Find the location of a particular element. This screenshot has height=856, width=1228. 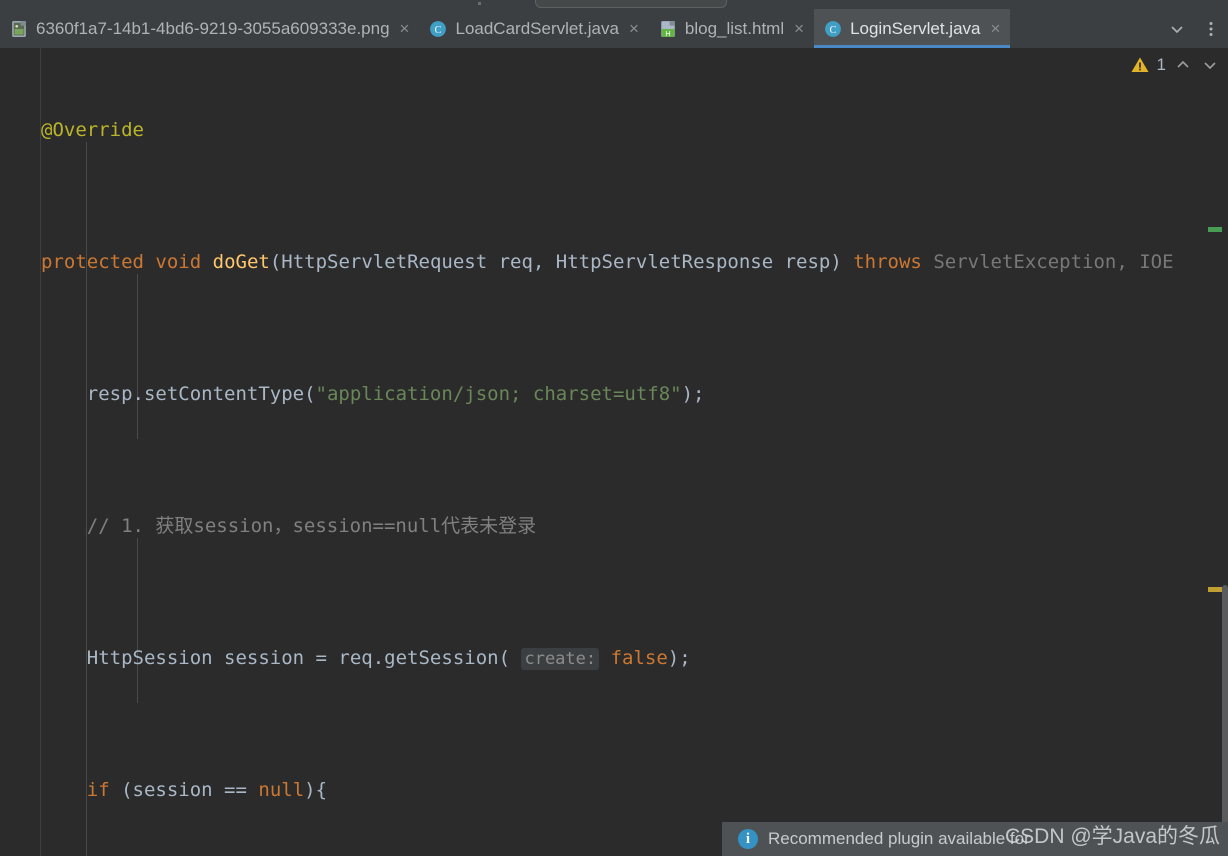

inspection-widget: 1 is located at coordinates (1175, 65).